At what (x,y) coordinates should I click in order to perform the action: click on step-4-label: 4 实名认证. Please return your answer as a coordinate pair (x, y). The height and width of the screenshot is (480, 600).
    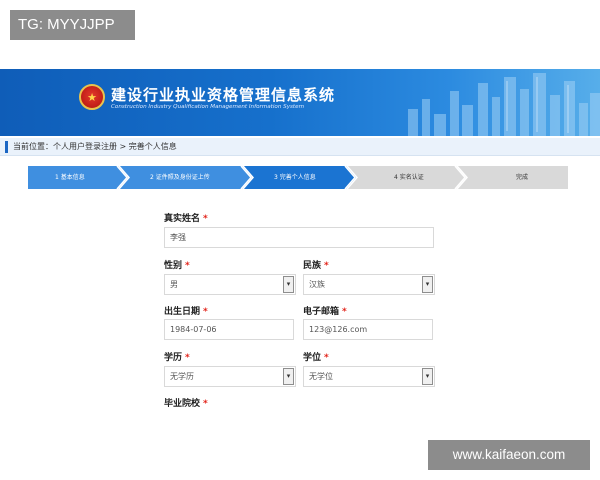
    Looking at the image, I should click on (409, 177).